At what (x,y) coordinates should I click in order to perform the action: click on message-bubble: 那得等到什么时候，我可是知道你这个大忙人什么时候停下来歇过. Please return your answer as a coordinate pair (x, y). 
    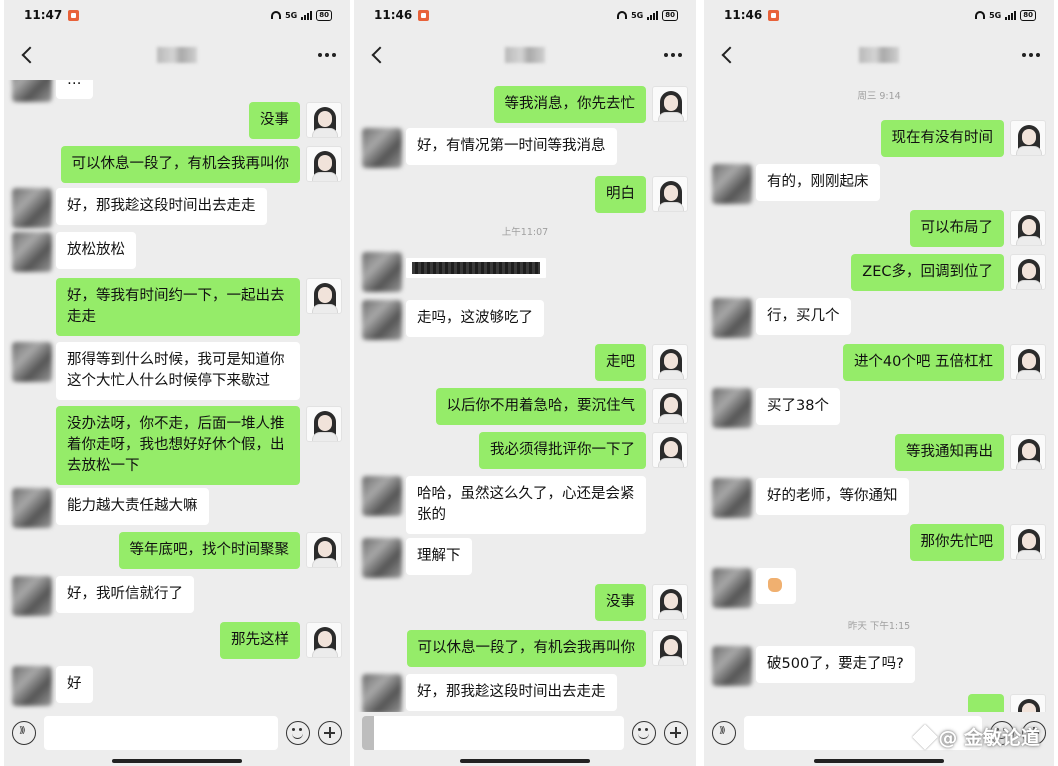
    Looking at the image, I should click on (178, 371).